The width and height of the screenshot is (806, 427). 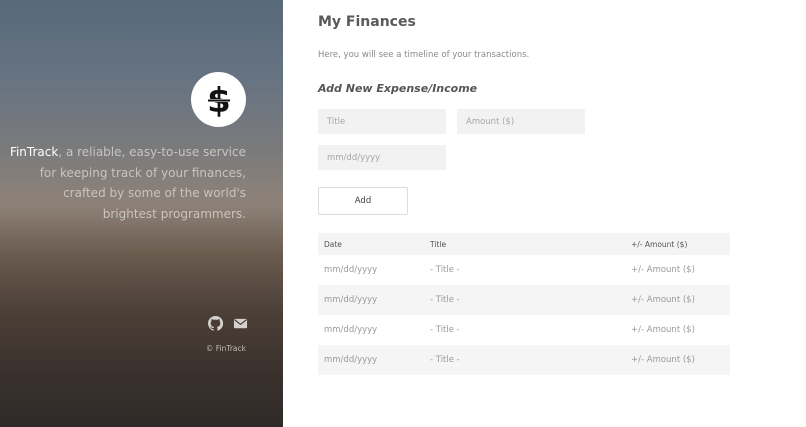 I want to click on amount-input, so click(x=521, y=121).